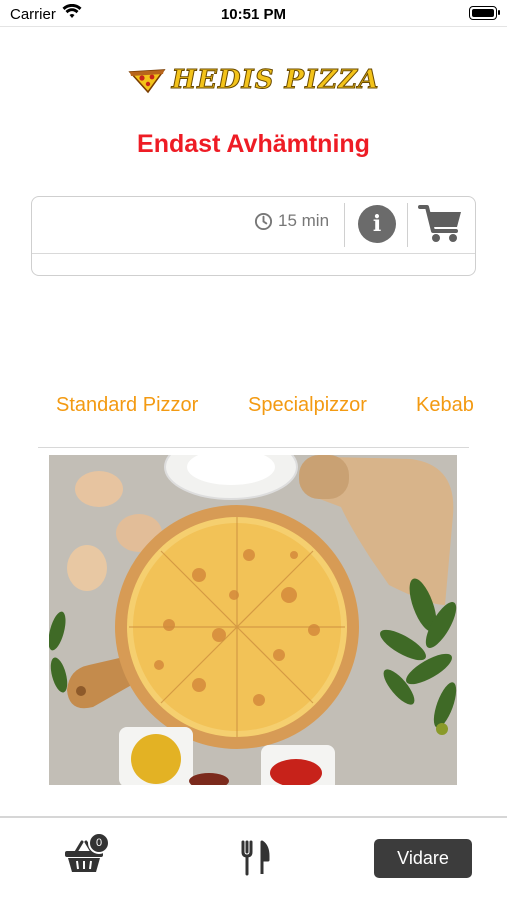 This screenshot has height=900, width=507. What do you see at coordinates (253, 817) in the screenshot?
I see `bottom-bar-divider` at bounding box center [253, 817].